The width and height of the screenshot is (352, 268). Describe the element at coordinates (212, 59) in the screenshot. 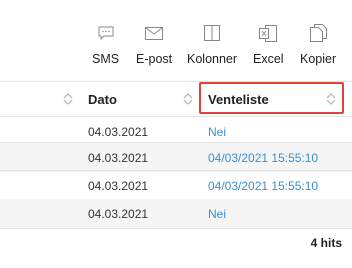

I see `columns-label: Kolonner` at that location.